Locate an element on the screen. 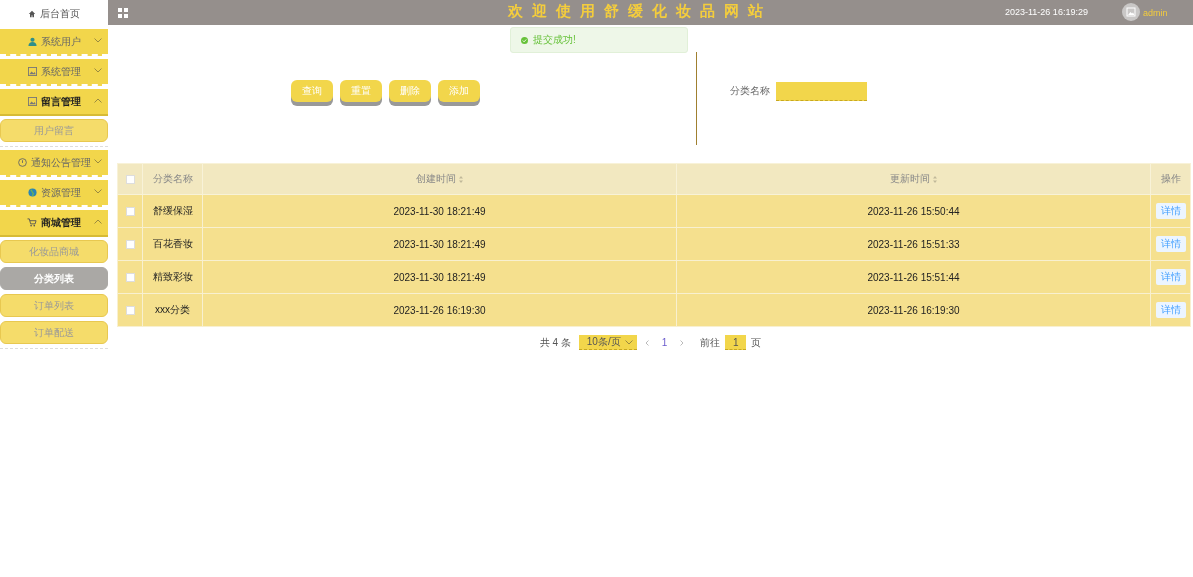 This screenshot has width=1193, height=577. page-size-select: 10条/页 is located at coordinates (607, 342).